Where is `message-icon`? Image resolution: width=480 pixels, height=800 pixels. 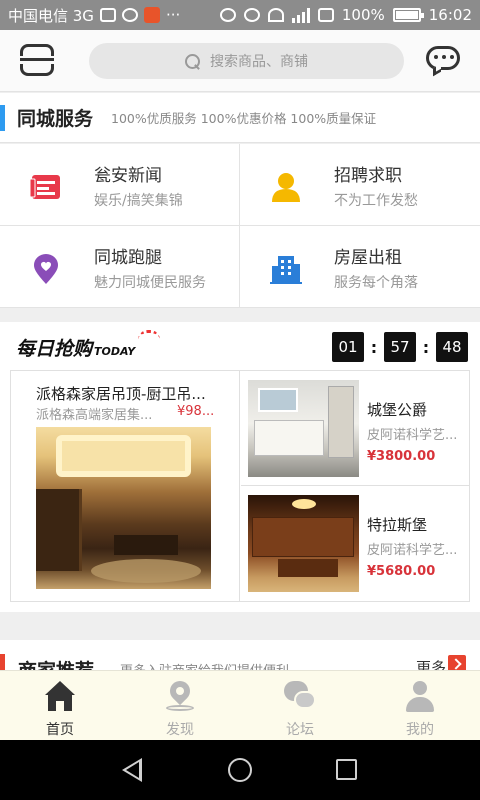
message-icon is located at coordinates (443, 61).